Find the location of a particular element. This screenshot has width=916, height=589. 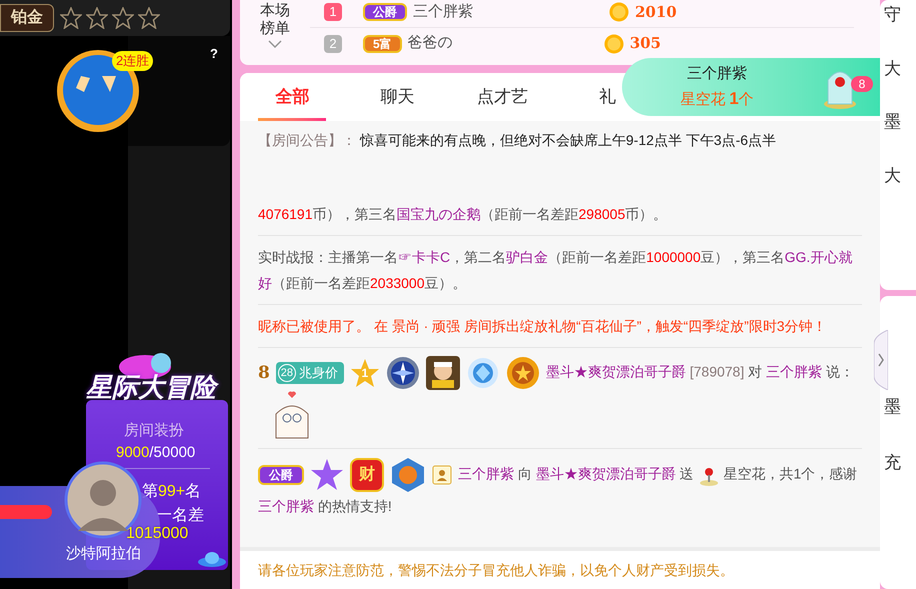

compass-badge-icon is located at coordinates (403, 373).